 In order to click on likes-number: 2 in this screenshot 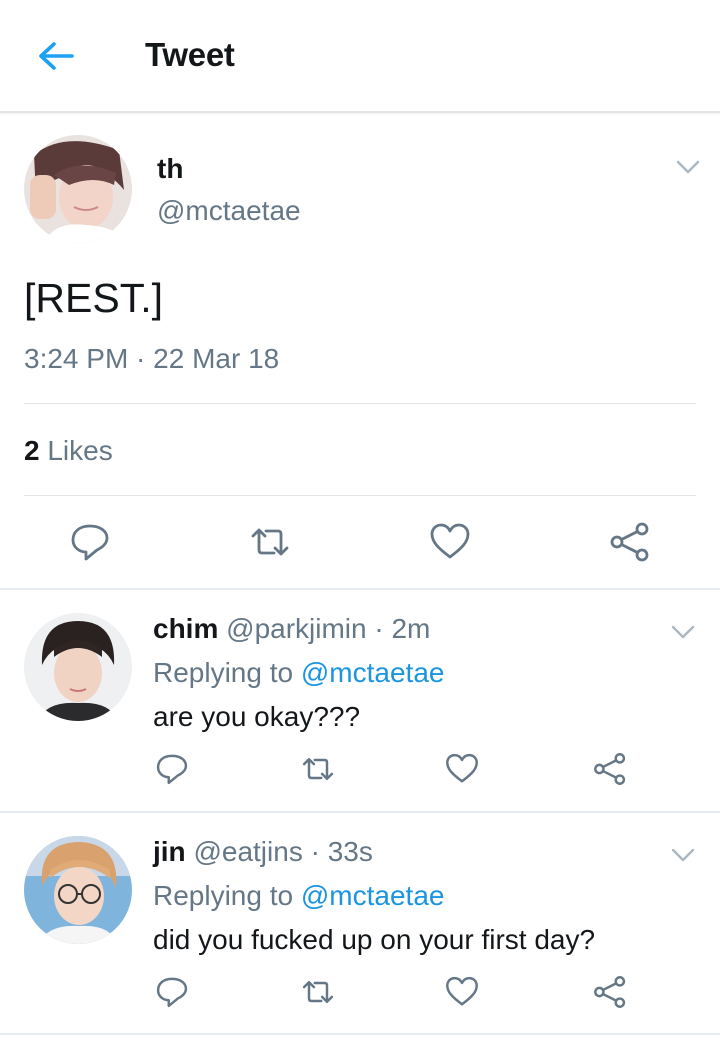, I will do `click(32, 450)`.